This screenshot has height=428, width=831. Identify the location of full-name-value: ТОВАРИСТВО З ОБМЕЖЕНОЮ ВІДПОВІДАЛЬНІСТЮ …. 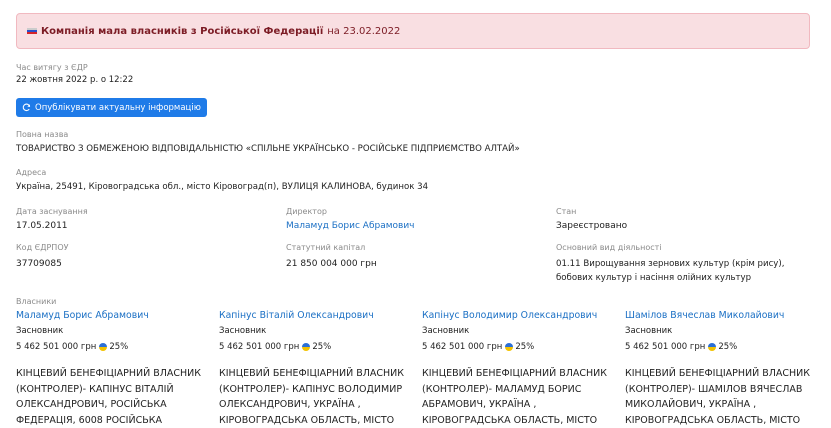
(268, 149).